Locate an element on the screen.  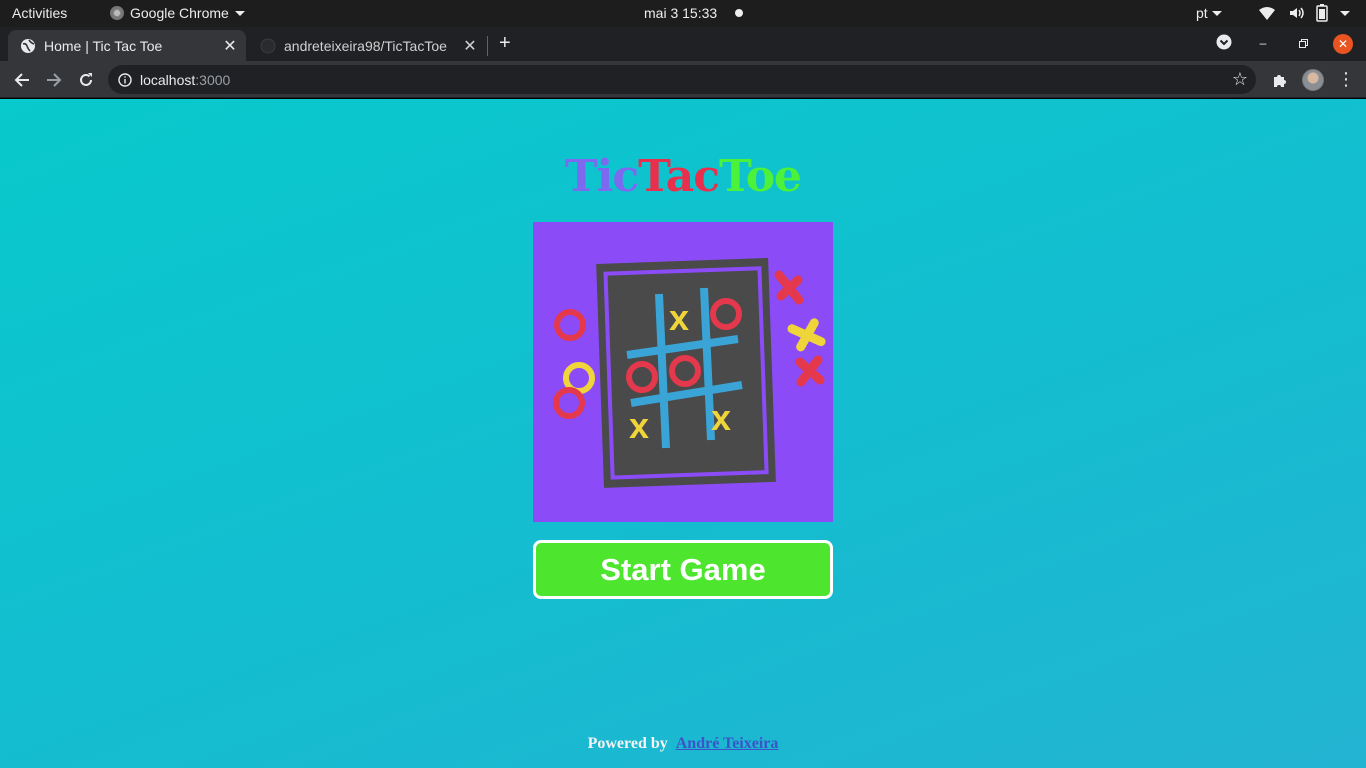
hero-illustration: x x x is located at coordinates (683, 372).